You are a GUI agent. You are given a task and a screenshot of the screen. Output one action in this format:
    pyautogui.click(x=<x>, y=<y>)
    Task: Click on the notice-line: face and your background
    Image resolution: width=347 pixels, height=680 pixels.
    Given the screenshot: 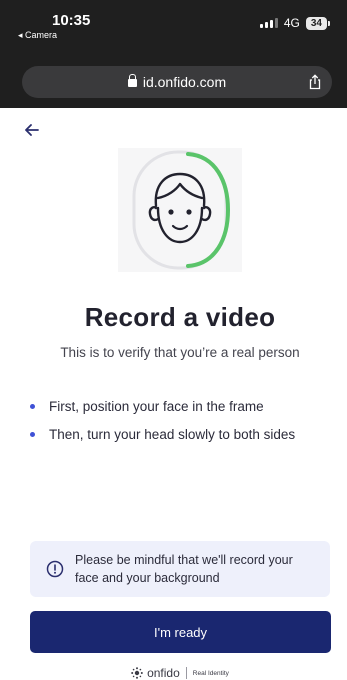 What is the action you would take?
    pyautogui.click(x=147, y=578)
    